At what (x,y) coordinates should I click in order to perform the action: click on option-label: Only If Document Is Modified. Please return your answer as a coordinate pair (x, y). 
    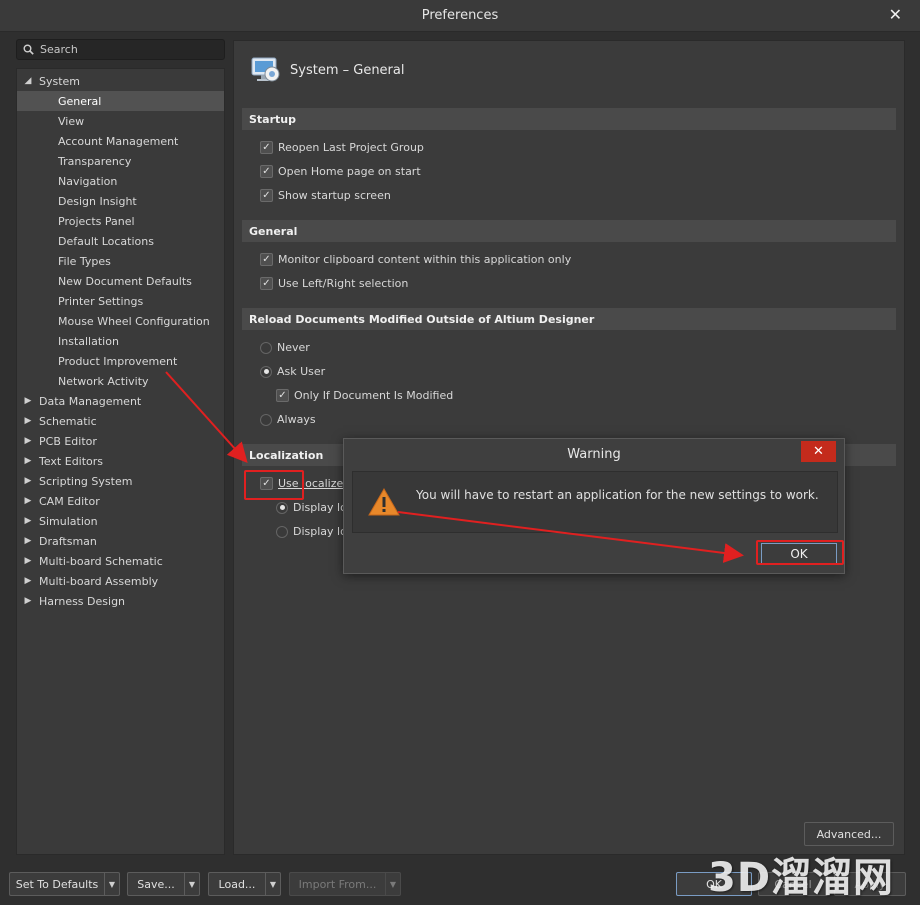
    Looking at the image, I should click on (374, 395).